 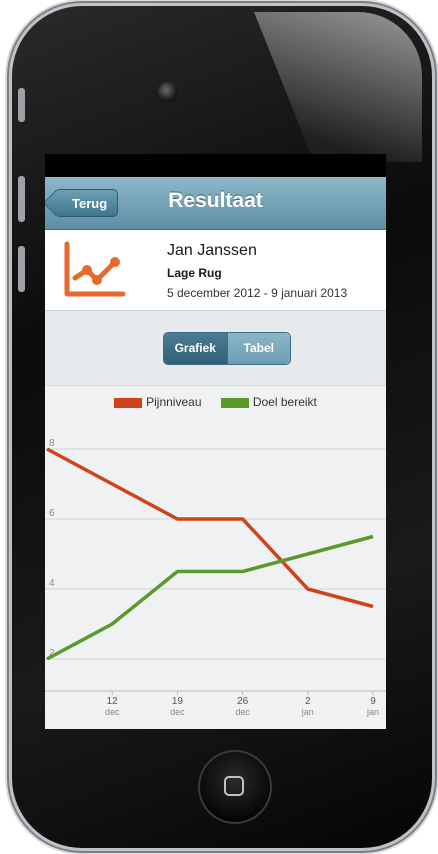 What do you see at coordinates (215, 165) in the screenshot?
I see `status-bar` at bounding box center [215, 165].